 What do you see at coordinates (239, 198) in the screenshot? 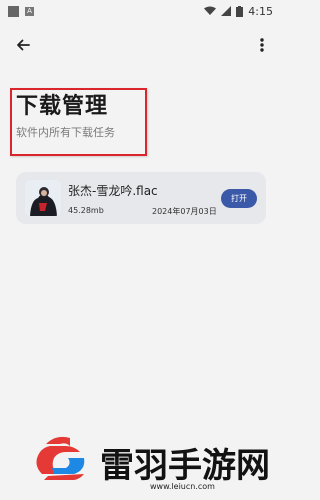
I see `open-button: 打开` at bounding box center [239, 198].